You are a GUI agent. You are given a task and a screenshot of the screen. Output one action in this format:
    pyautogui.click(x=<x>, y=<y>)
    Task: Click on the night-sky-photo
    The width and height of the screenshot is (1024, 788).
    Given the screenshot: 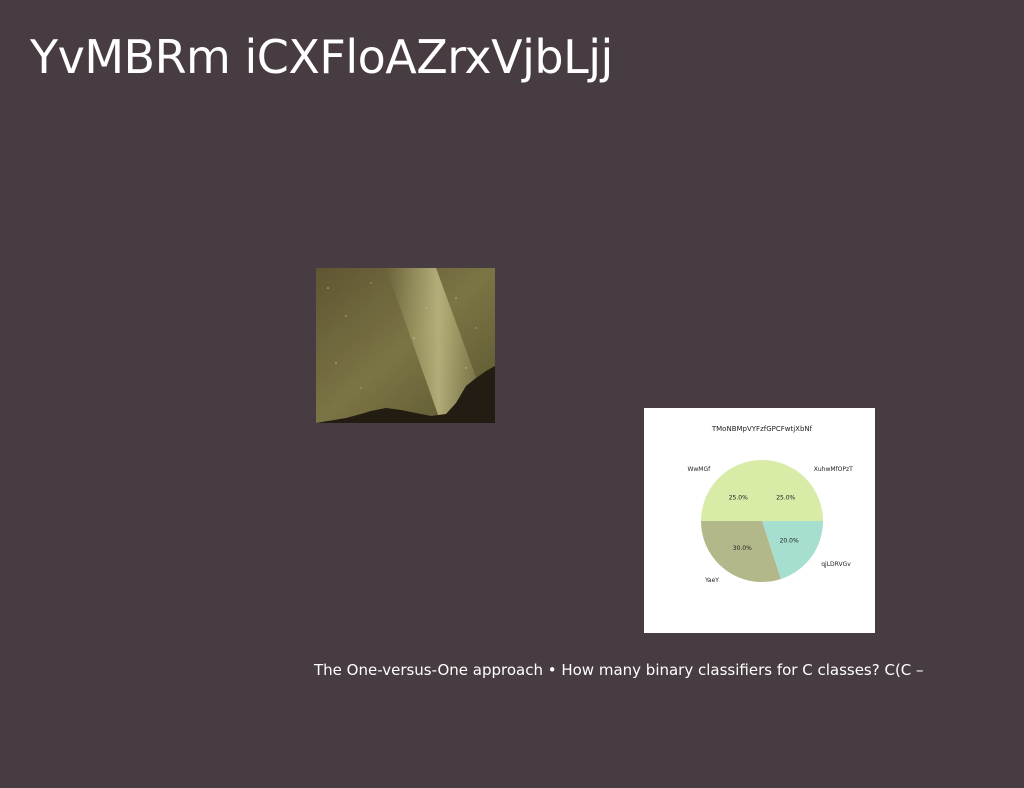 What is the action you would take?
    pyautogui.click(x=405, y=345)
    